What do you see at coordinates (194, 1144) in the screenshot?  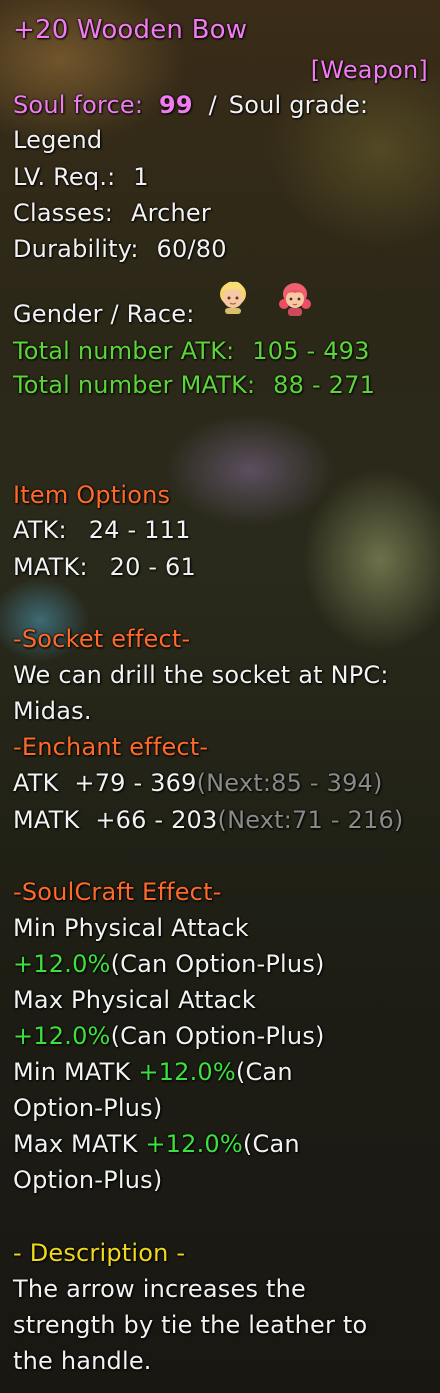 I see `soulcraft-max-matk-value: +12.0%` at bounding box center [194, 1144].